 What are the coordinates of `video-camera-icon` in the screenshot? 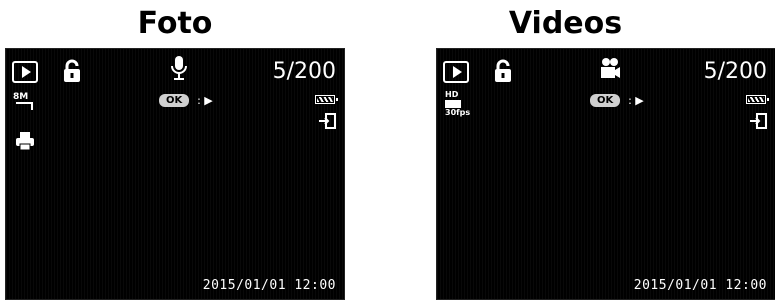 It's located at (610, 68).